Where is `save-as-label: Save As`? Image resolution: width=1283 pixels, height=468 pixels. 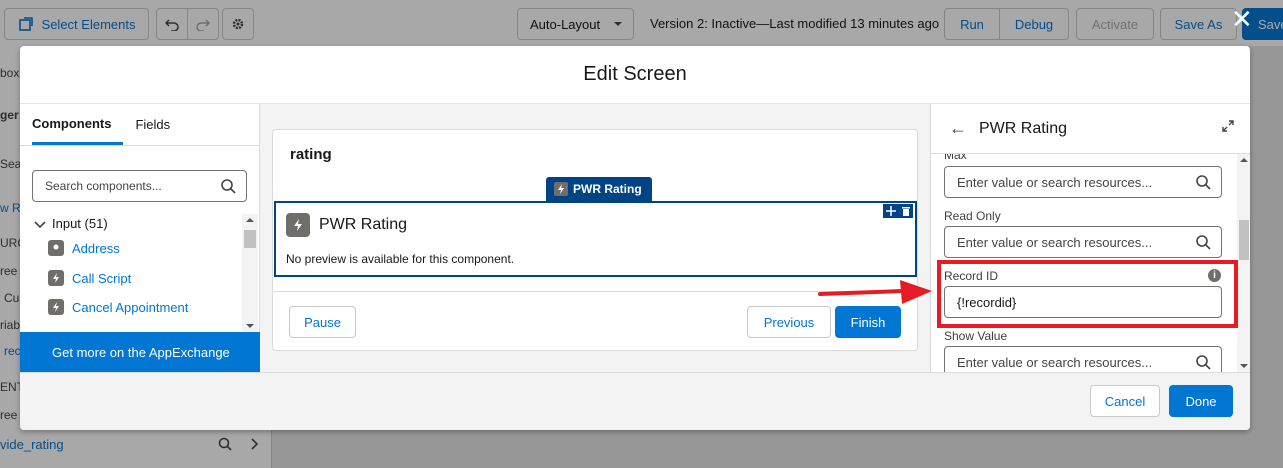
save-as-label: Save As is located at coordinates (1198, 24).